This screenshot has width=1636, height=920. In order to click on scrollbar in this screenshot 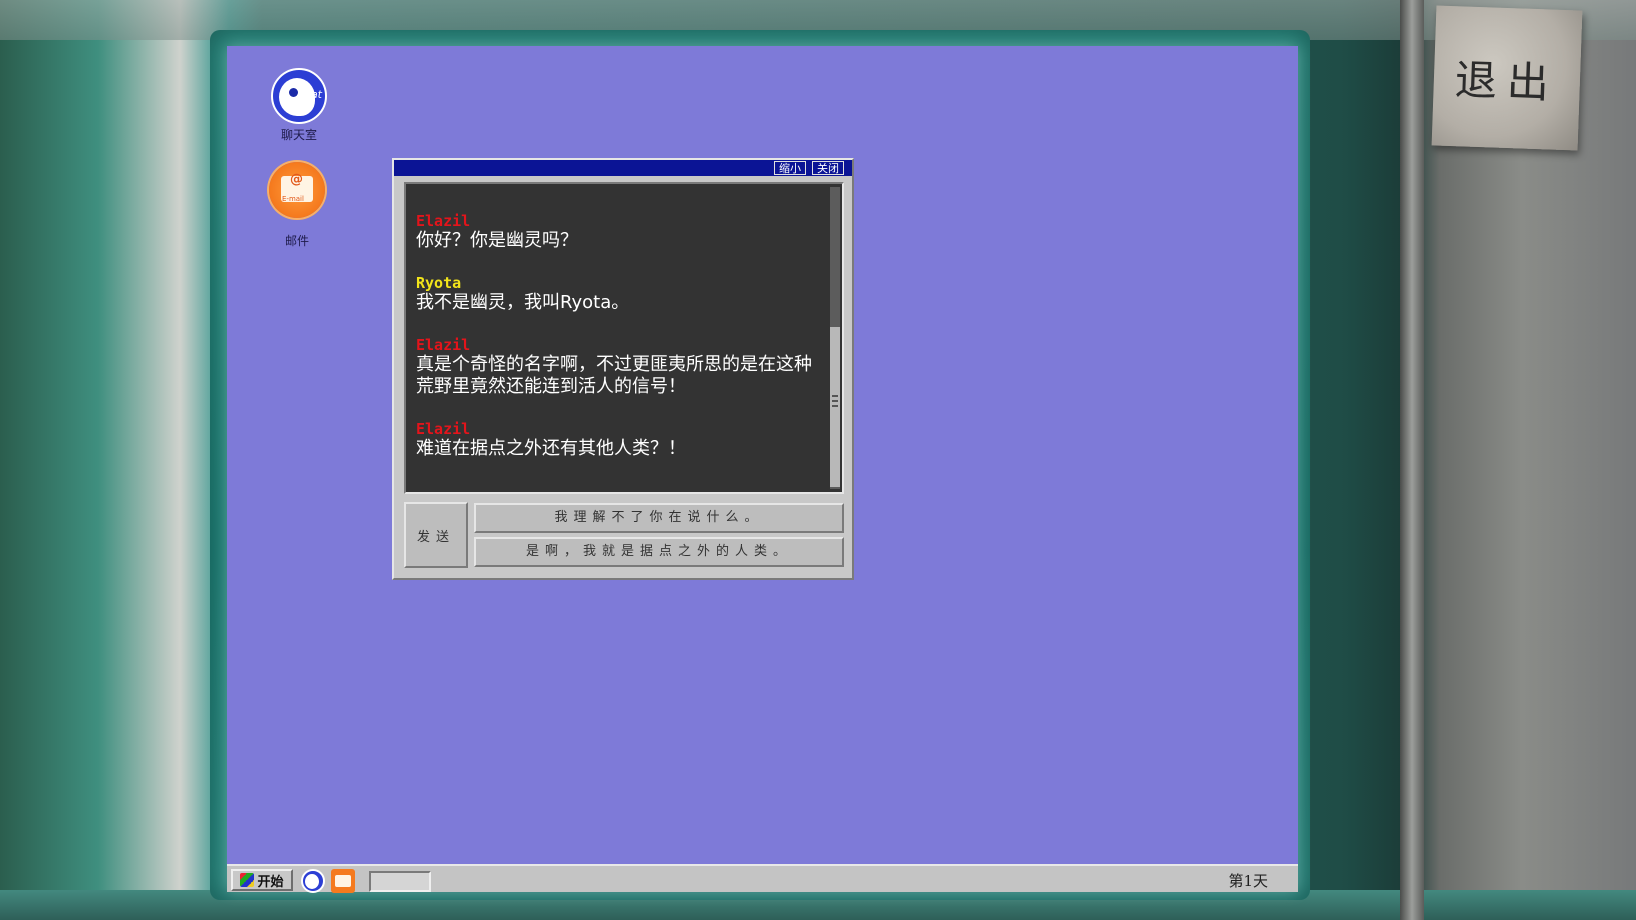, I will do `click(835, 338)`.